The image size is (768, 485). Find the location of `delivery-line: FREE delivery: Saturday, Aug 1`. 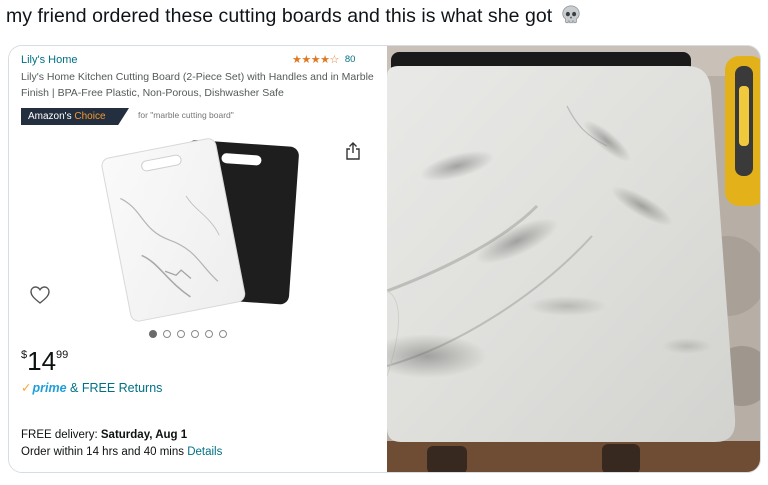

delivery-line: FREE delivery: Saturday, Aug 1 is located at coordinates (121, 435).